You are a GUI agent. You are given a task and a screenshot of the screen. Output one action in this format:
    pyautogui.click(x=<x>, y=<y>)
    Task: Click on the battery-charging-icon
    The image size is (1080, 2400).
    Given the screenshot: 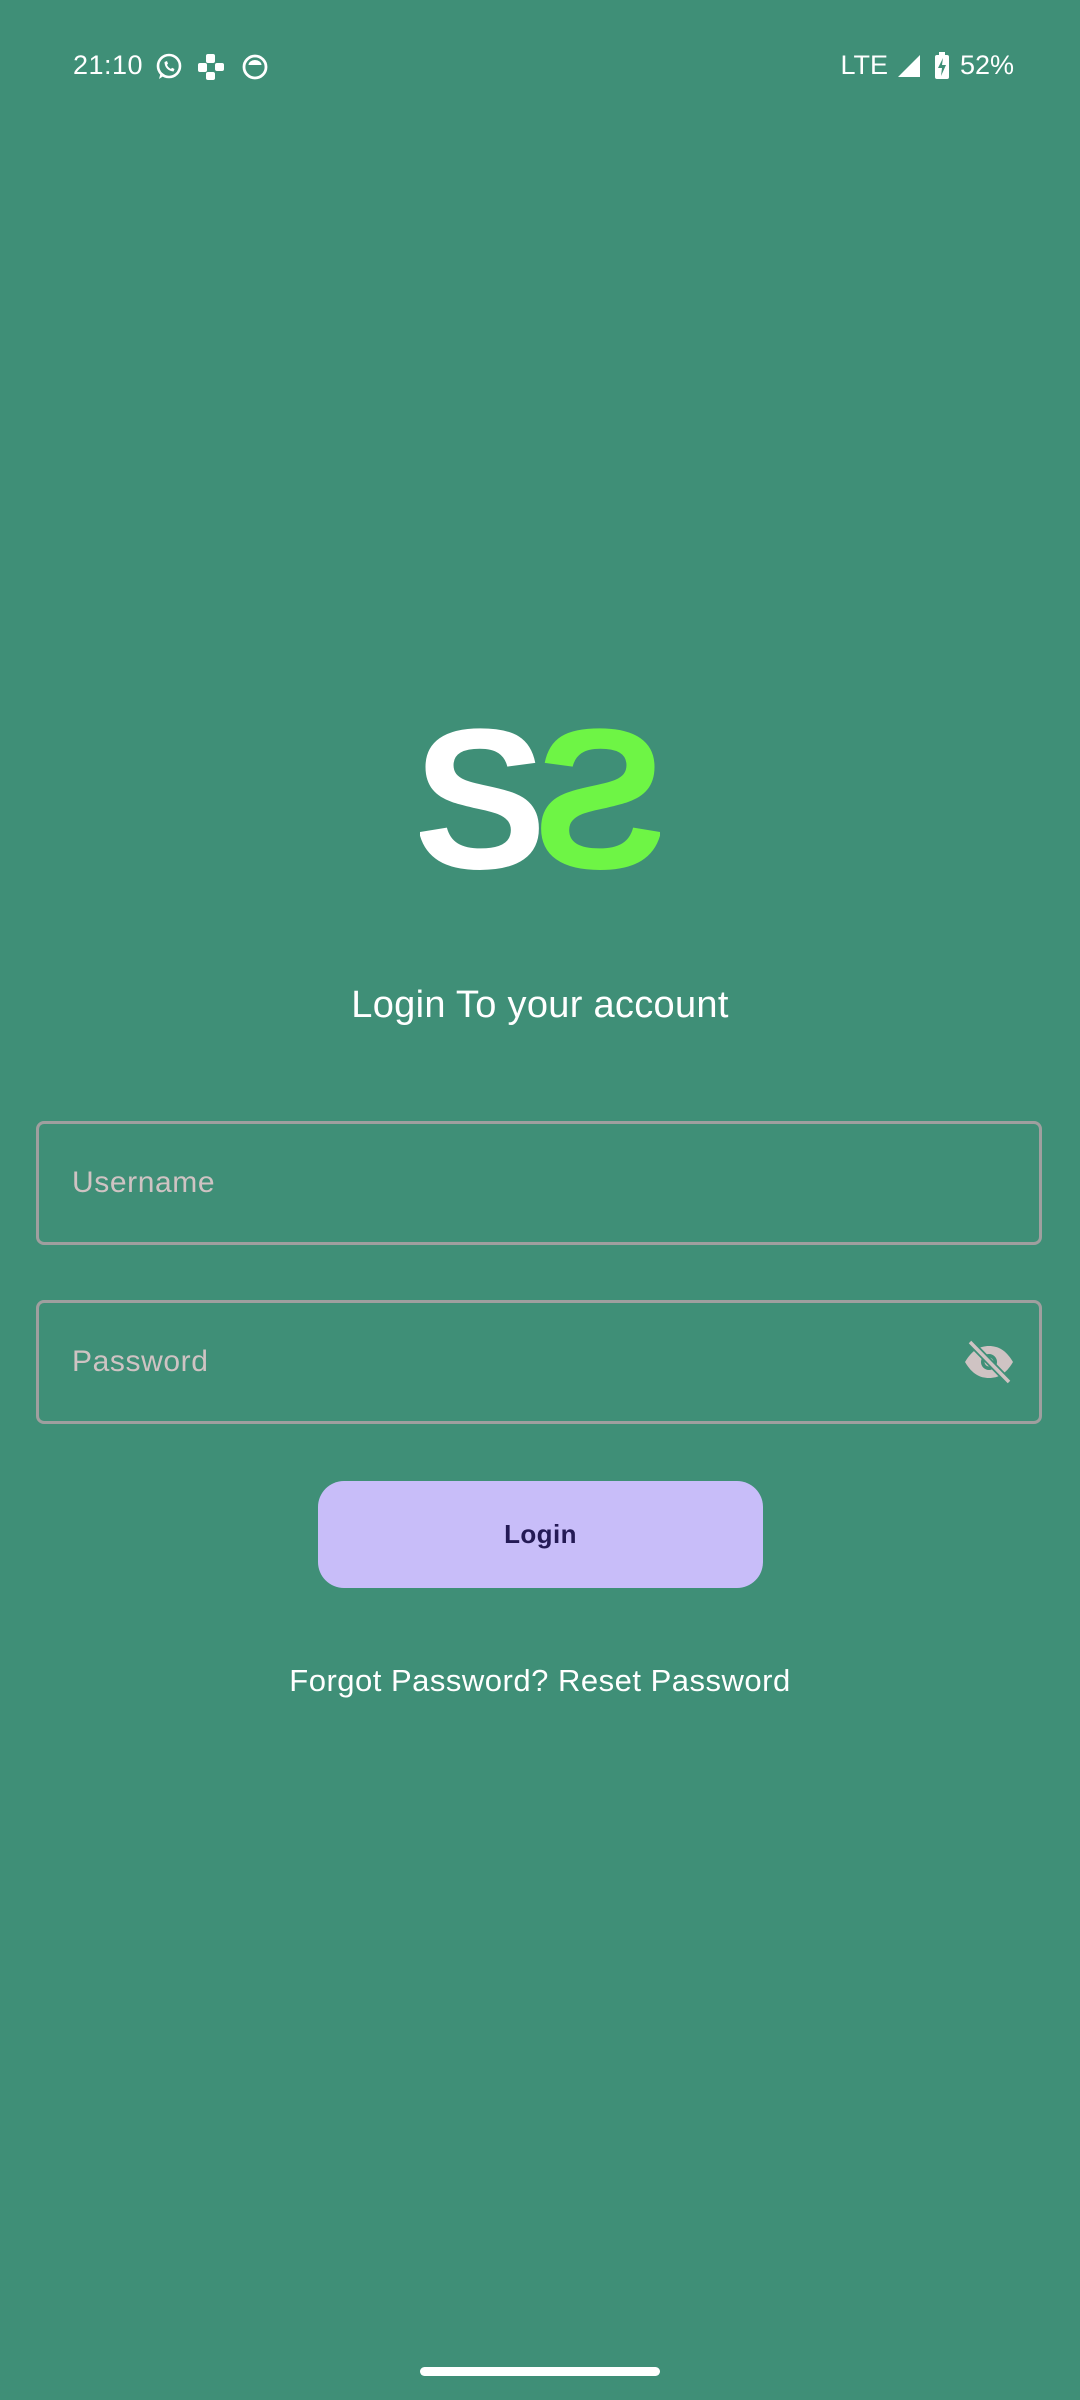 What is the action you would take?
    pyautogui.click(x=941, y=65)
    